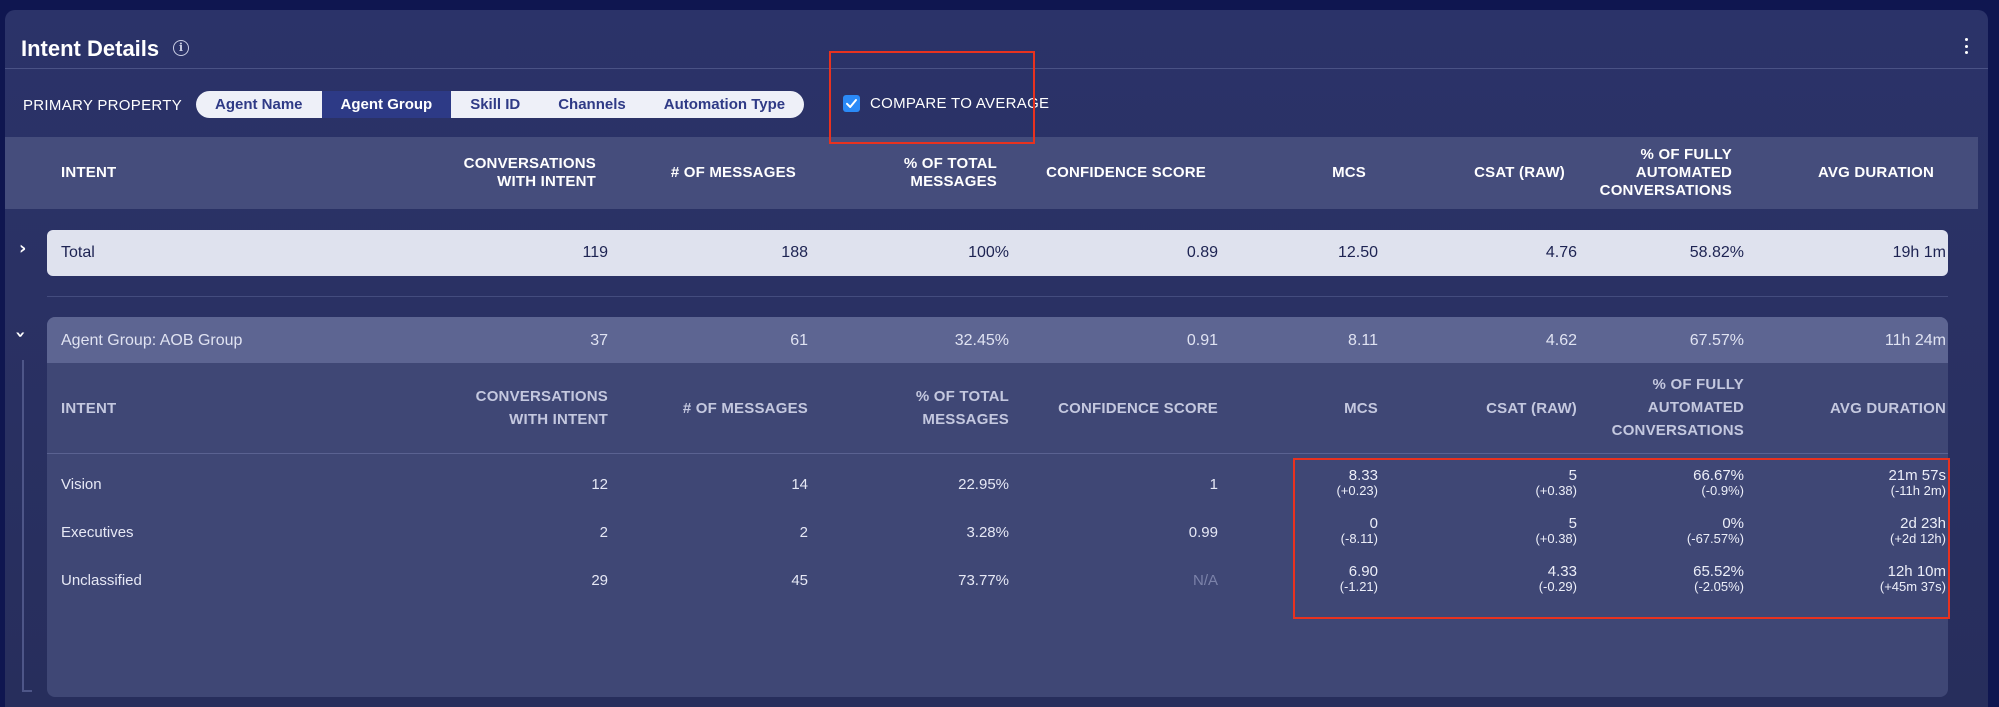  What do you see at coordinates (90, 48) in the screenshot?
I see `page-title: Intent Details` at bounding box center [90, 48].